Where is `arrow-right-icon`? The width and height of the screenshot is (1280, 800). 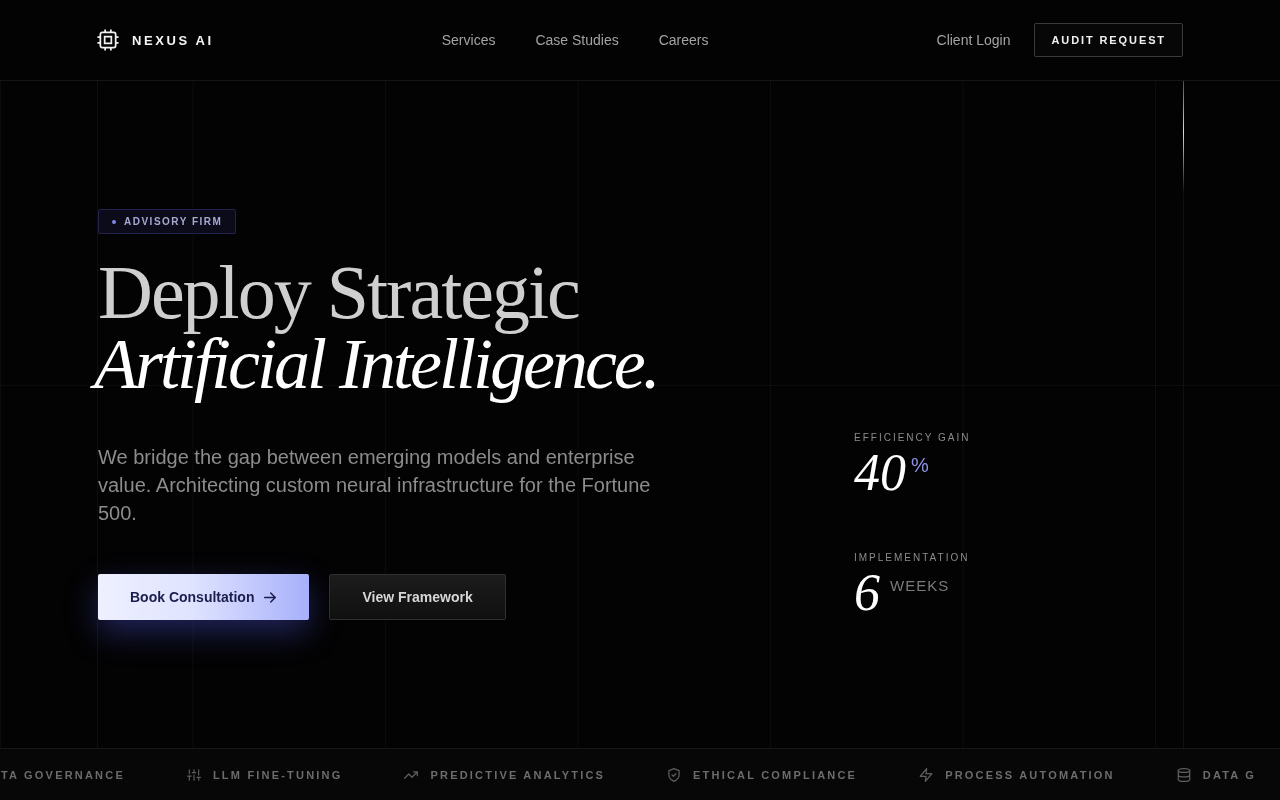 arrow-right-icon is located at coordinates (270, 597).